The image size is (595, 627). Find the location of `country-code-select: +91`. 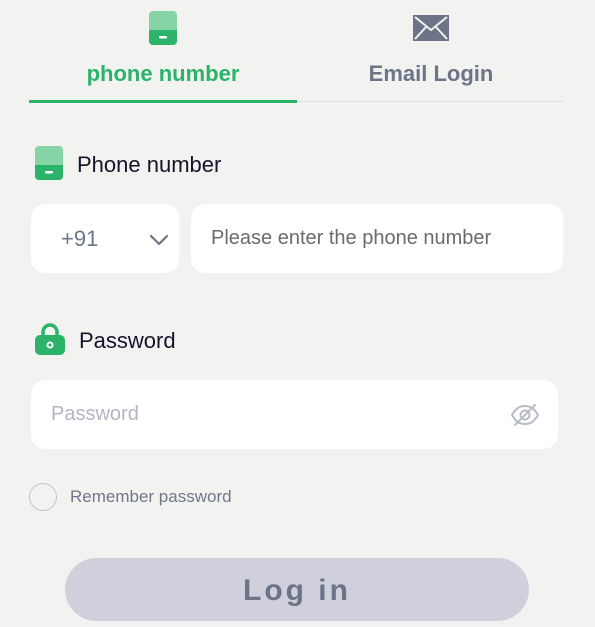

country-code-select: +91 is located at coordinates (105, 238).